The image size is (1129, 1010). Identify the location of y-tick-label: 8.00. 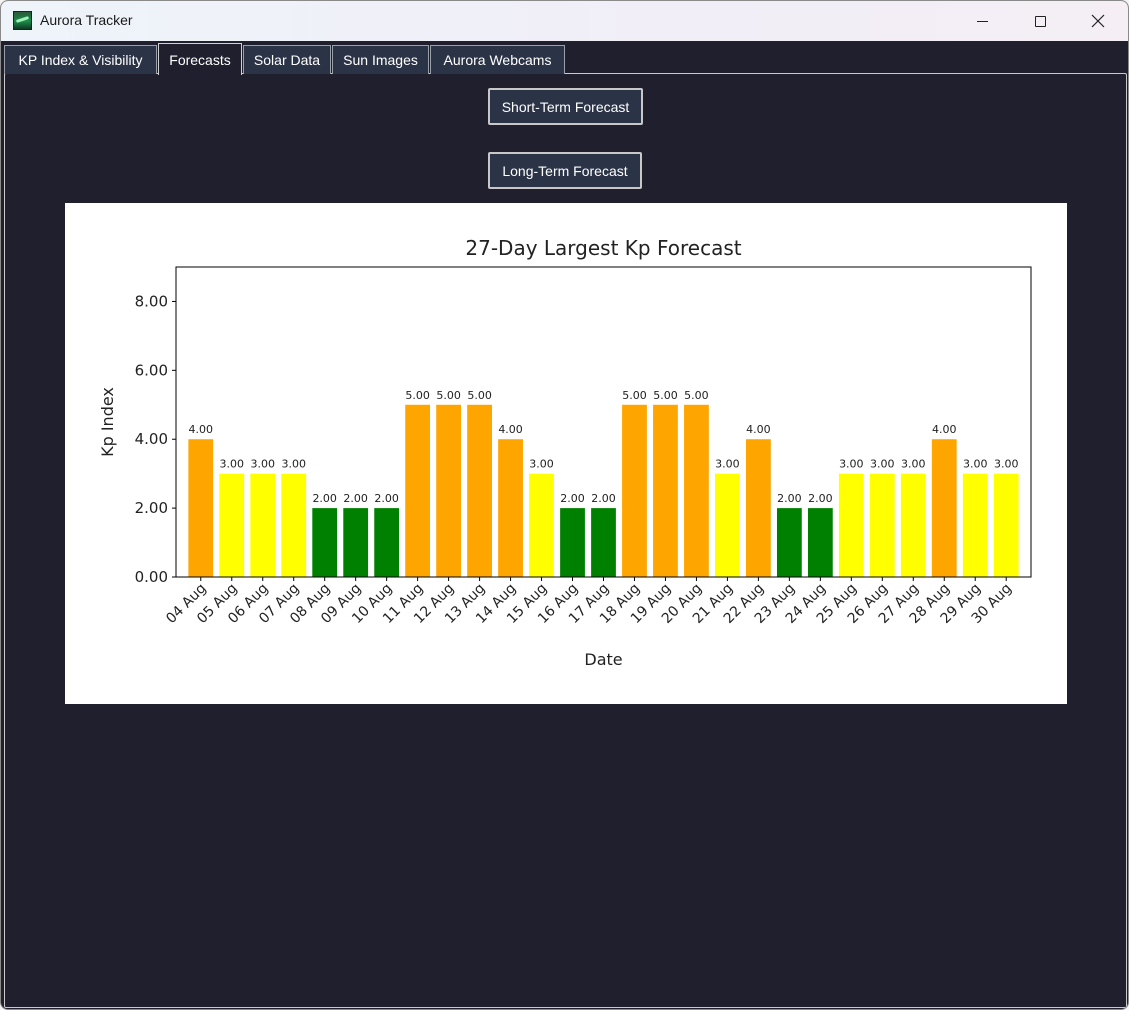
(151, 301).